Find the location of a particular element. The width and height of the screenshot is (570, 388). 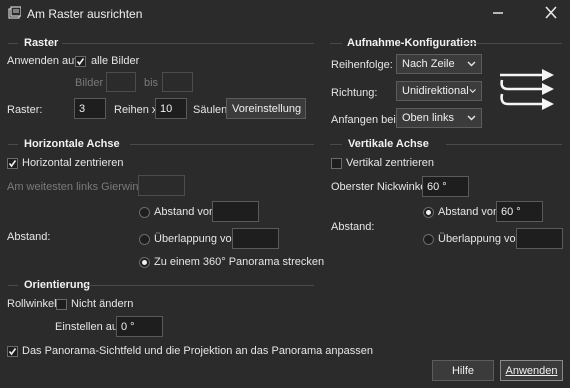

vertical-section-title: Vertikale Achse is located at coordinates (388, 144).